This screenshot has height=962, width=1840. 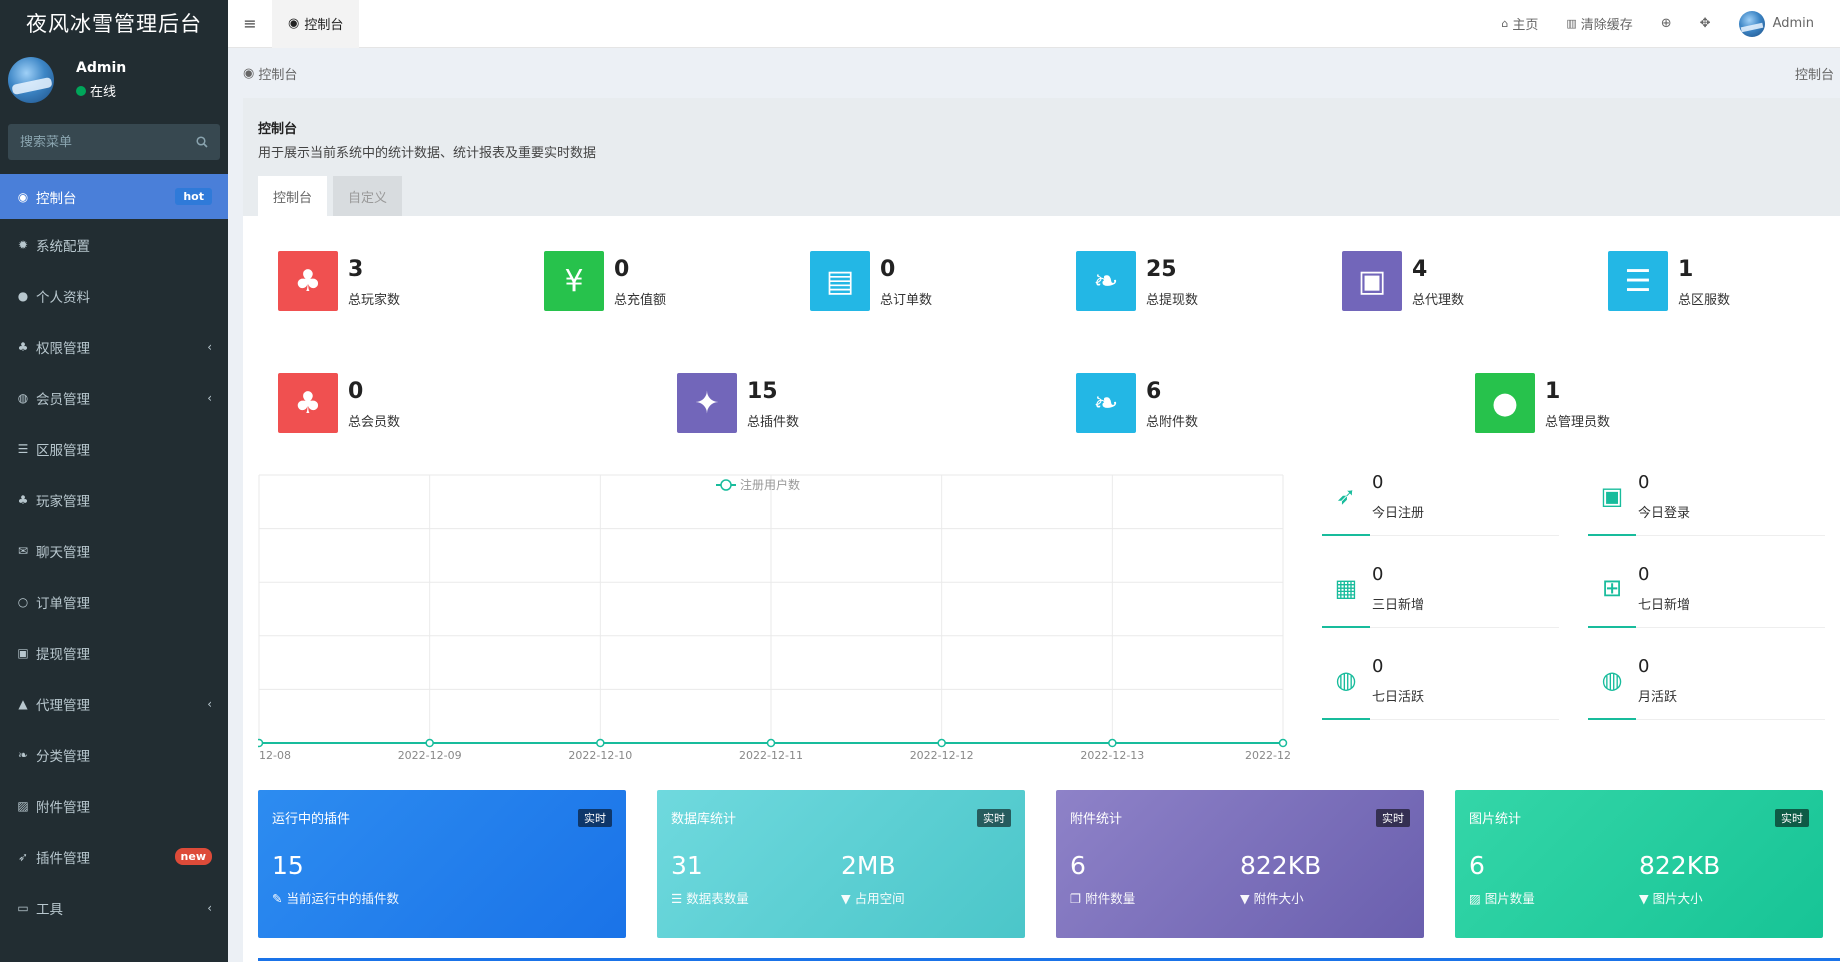 What do you see at coordinates (738, 403) in the screenshot?
I see `stat-total-plugins: ✦ 15 总插件数` at bounding box center [738, 403].